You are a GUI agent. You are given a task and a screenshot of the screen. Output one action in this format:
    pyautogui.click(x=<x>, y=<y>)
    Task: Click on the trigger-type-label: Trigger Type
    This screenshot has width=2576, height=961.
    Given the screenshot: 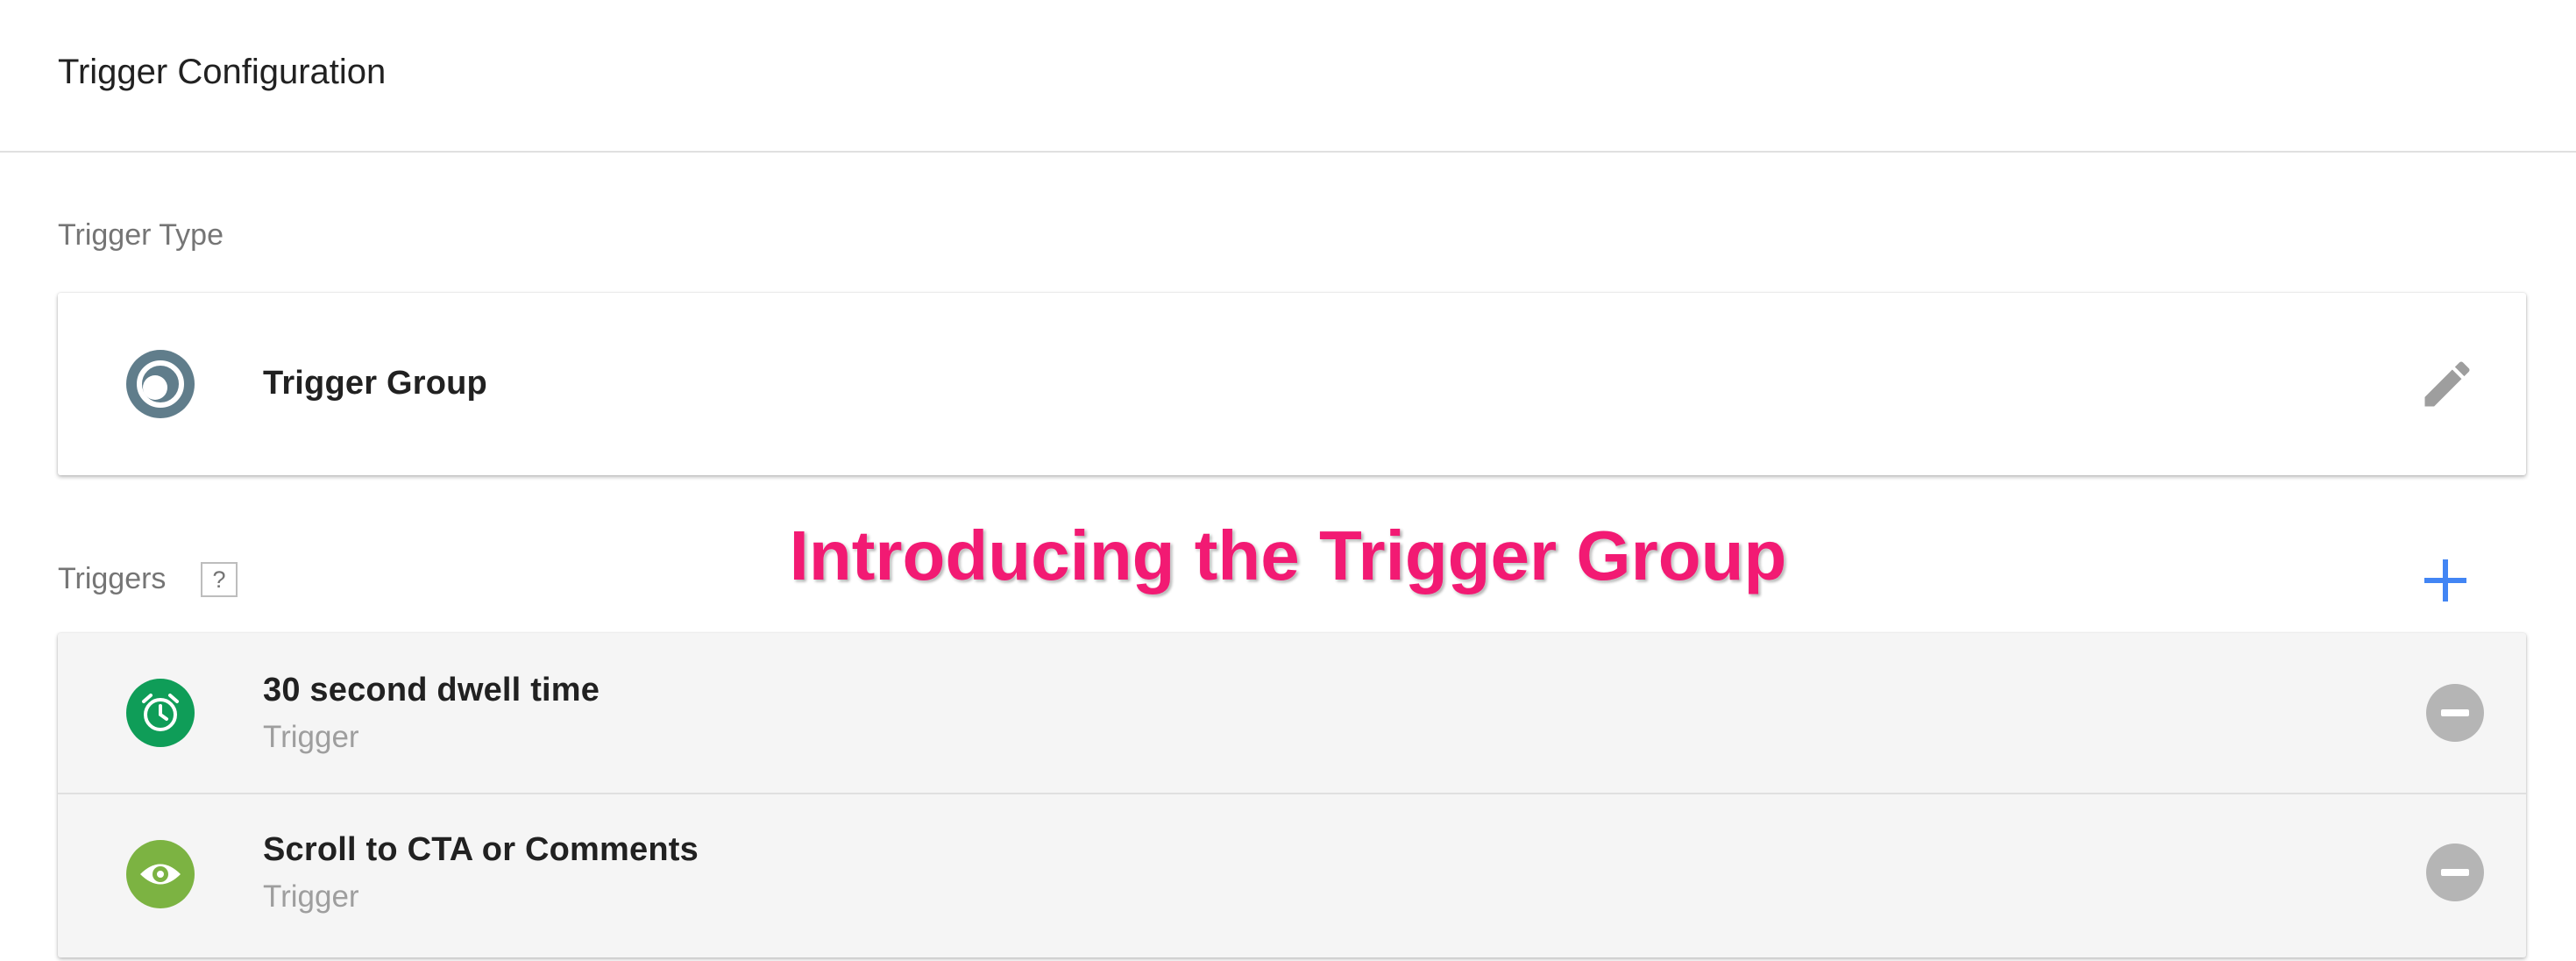 What is the action you would take?
    pyautogui.click(x=141, y=235)
    